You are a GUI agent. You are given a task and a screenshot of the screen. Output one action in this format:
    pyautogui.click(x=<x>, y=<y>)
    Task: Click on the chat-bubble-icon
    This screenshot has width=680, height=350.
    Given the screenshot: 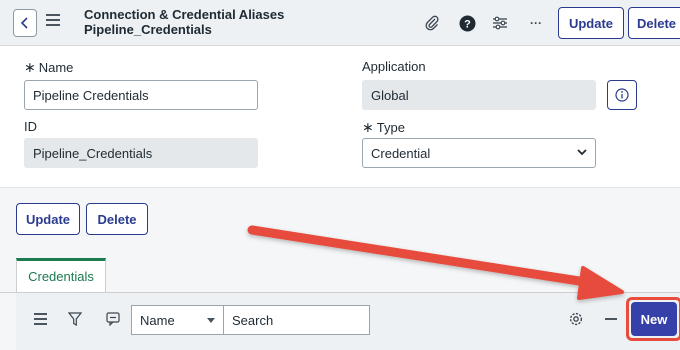 What is the action you would take?
    pyautogui.click(x=113, y=319)
    